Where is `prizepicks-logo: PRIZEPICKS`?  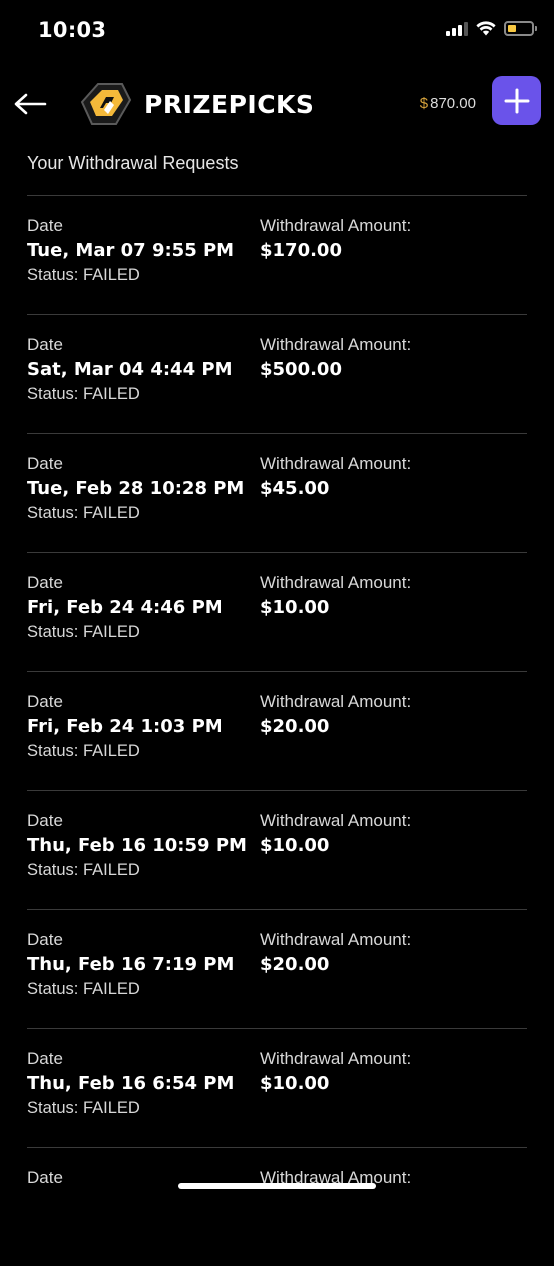 prizepicks-logo: PRIZEPICKS is located at coordinates (196, 104).